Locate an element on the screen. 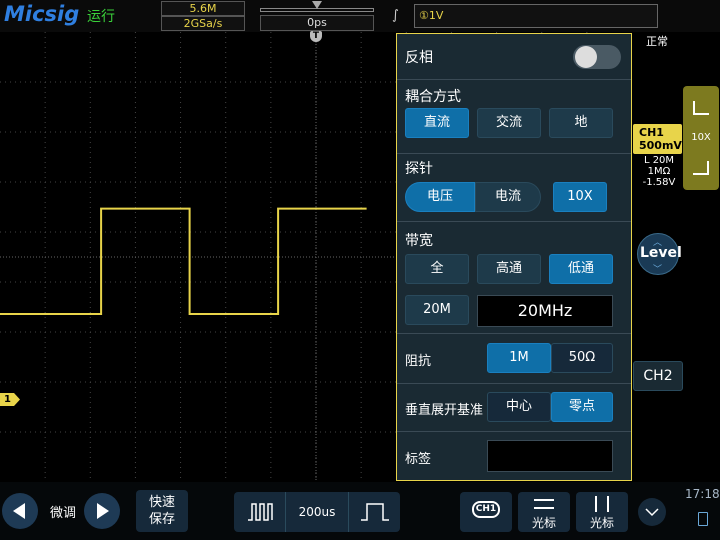 This screenshot has height=540, width=720. impedance-50ohm-button: 50Ω is located at coordinates (582, 358).